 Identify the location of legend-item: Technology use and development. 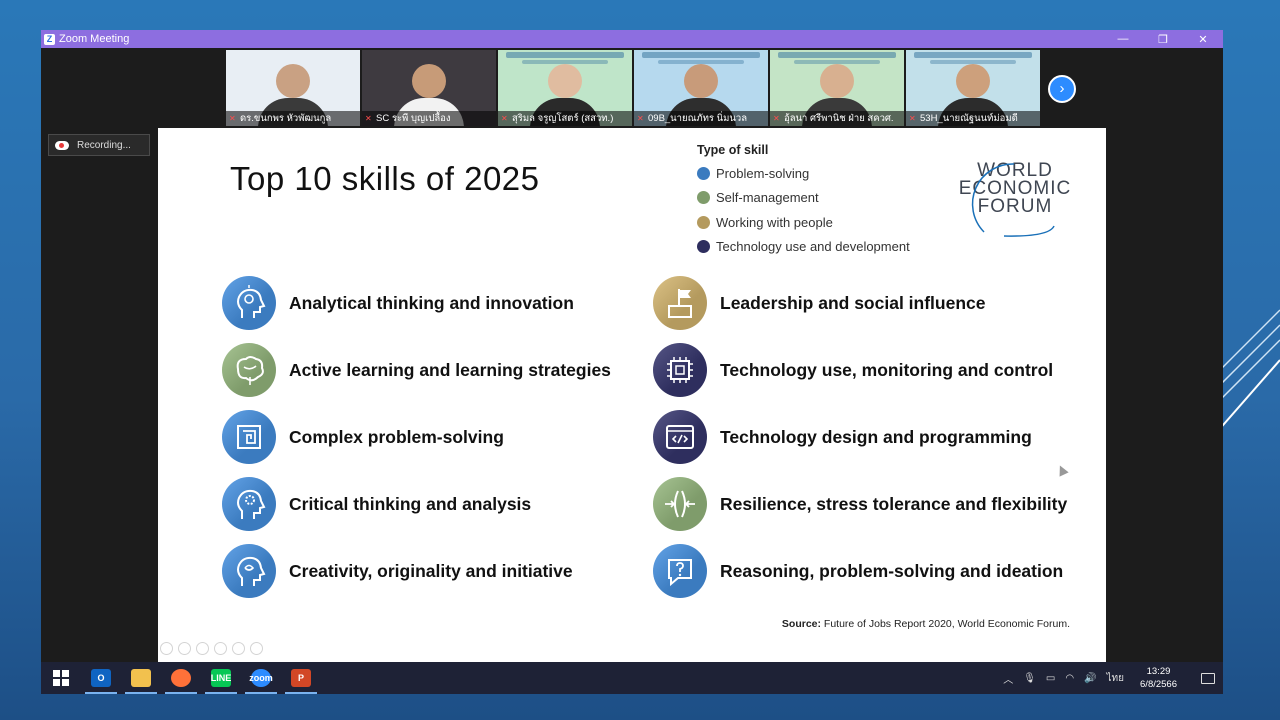
(803, 247).